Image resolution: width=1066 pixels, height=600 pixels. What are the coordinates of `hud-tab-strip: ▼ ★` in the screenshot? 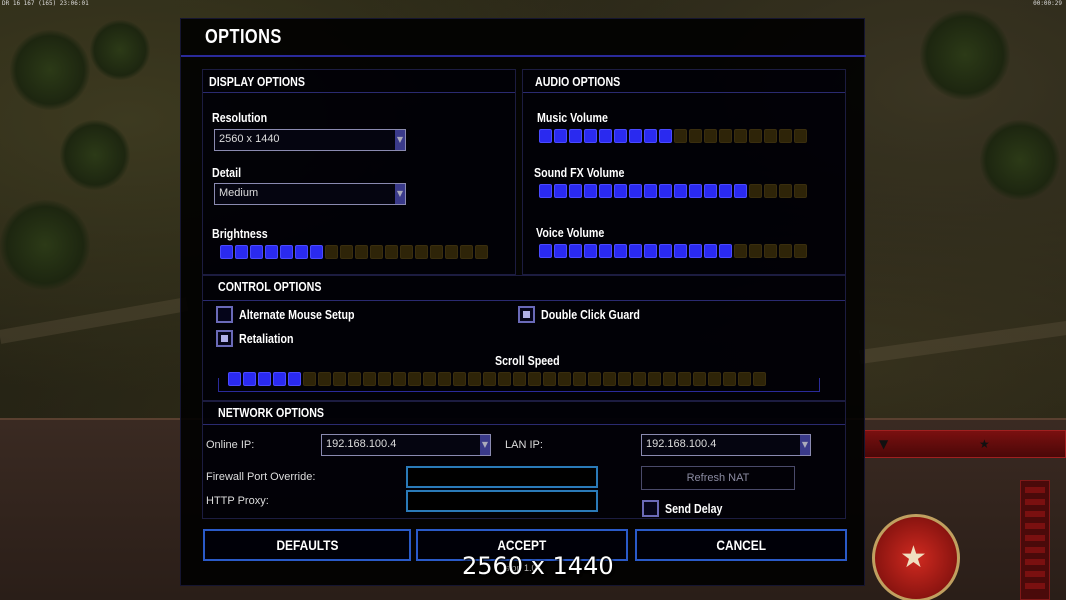 It's located at (964, 444).